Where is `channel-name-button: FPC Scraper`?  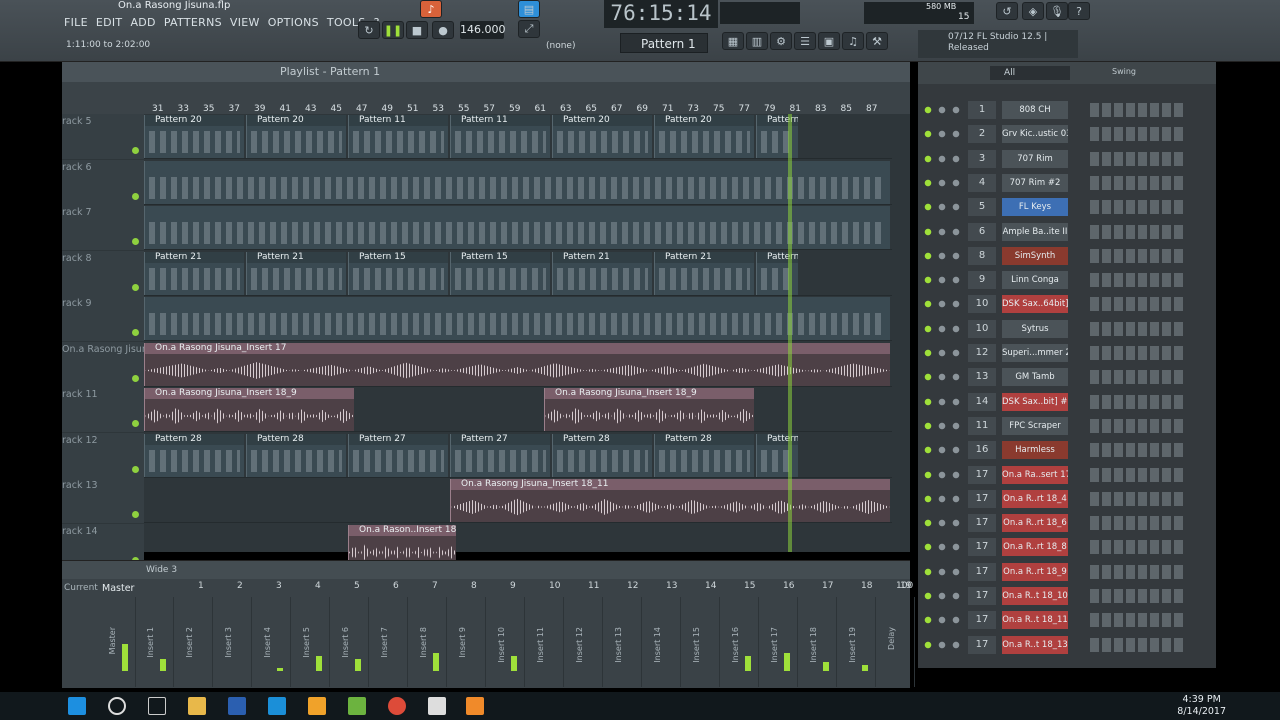 channel-name-button: FPC Scraper is located at coordinates (1035, 425).